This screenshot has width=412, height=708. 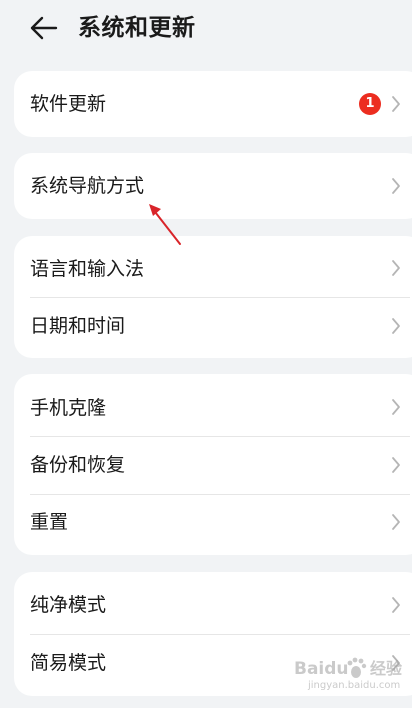 I want to click on row-label: 手机克隆, so click(x=68, y=408).